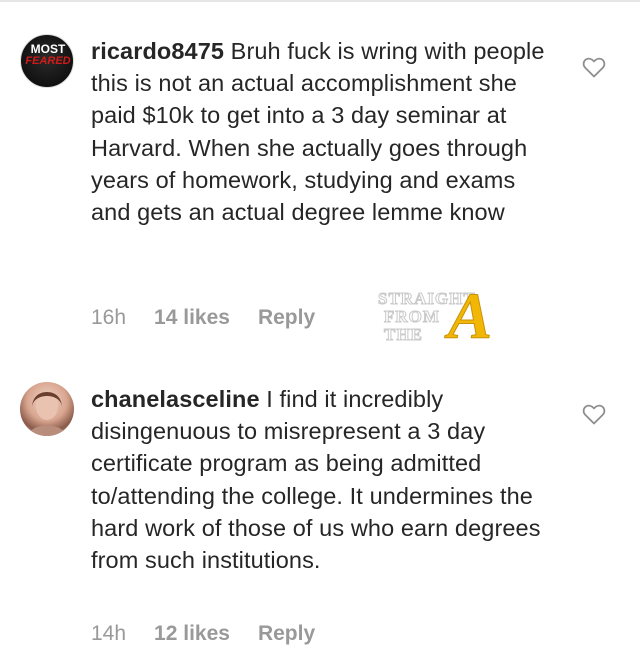 This screenshot has width=640, height=668. I want to click on watermark-line-3: THE, so click(403, 334).